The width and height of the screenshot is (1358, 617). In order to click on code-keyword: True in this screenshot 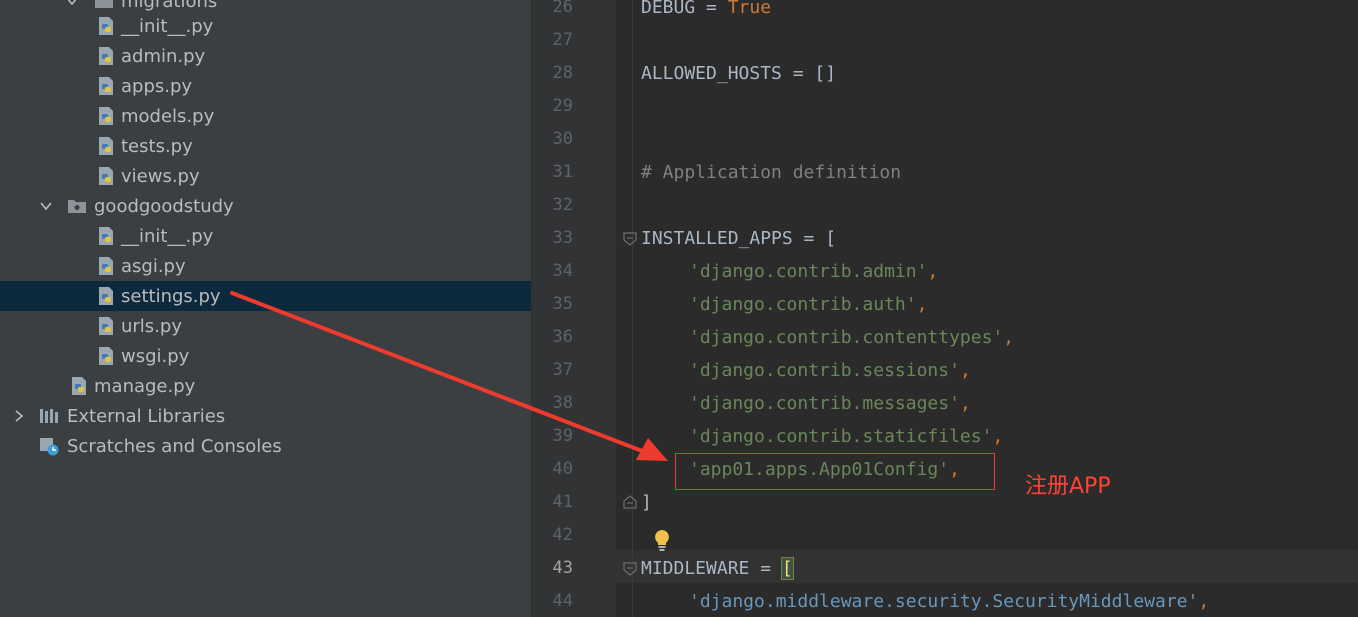, I will do `click(749, 9)`.